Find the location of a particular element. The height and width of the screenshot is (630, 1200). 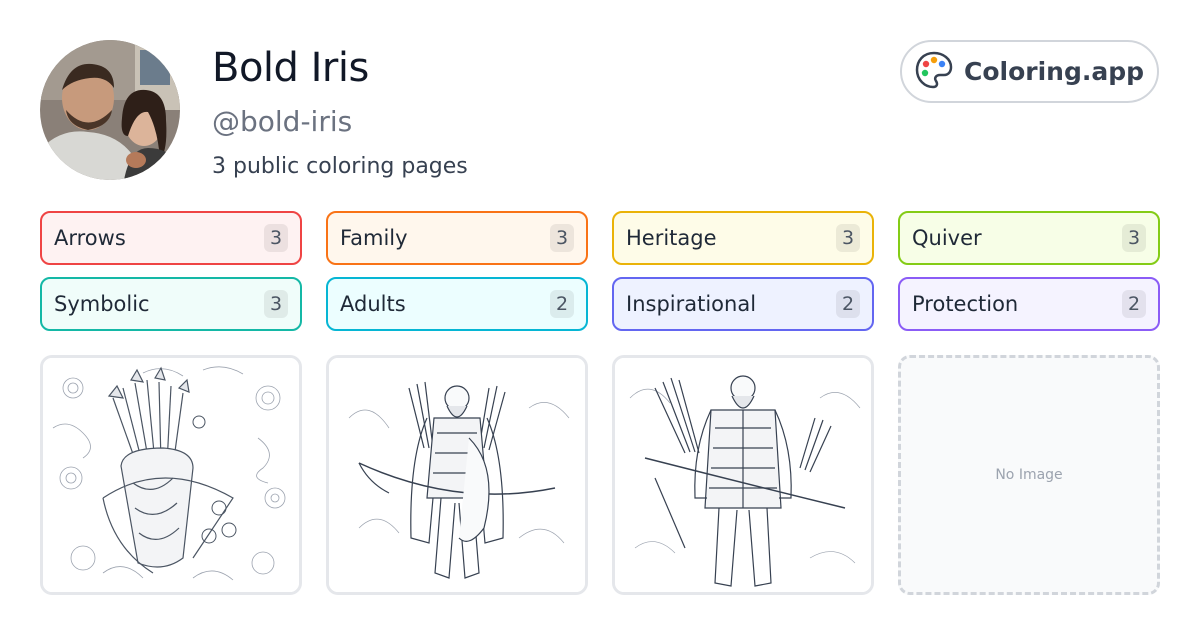

tag-family: Family 3 is located at coordinates (457, 238).